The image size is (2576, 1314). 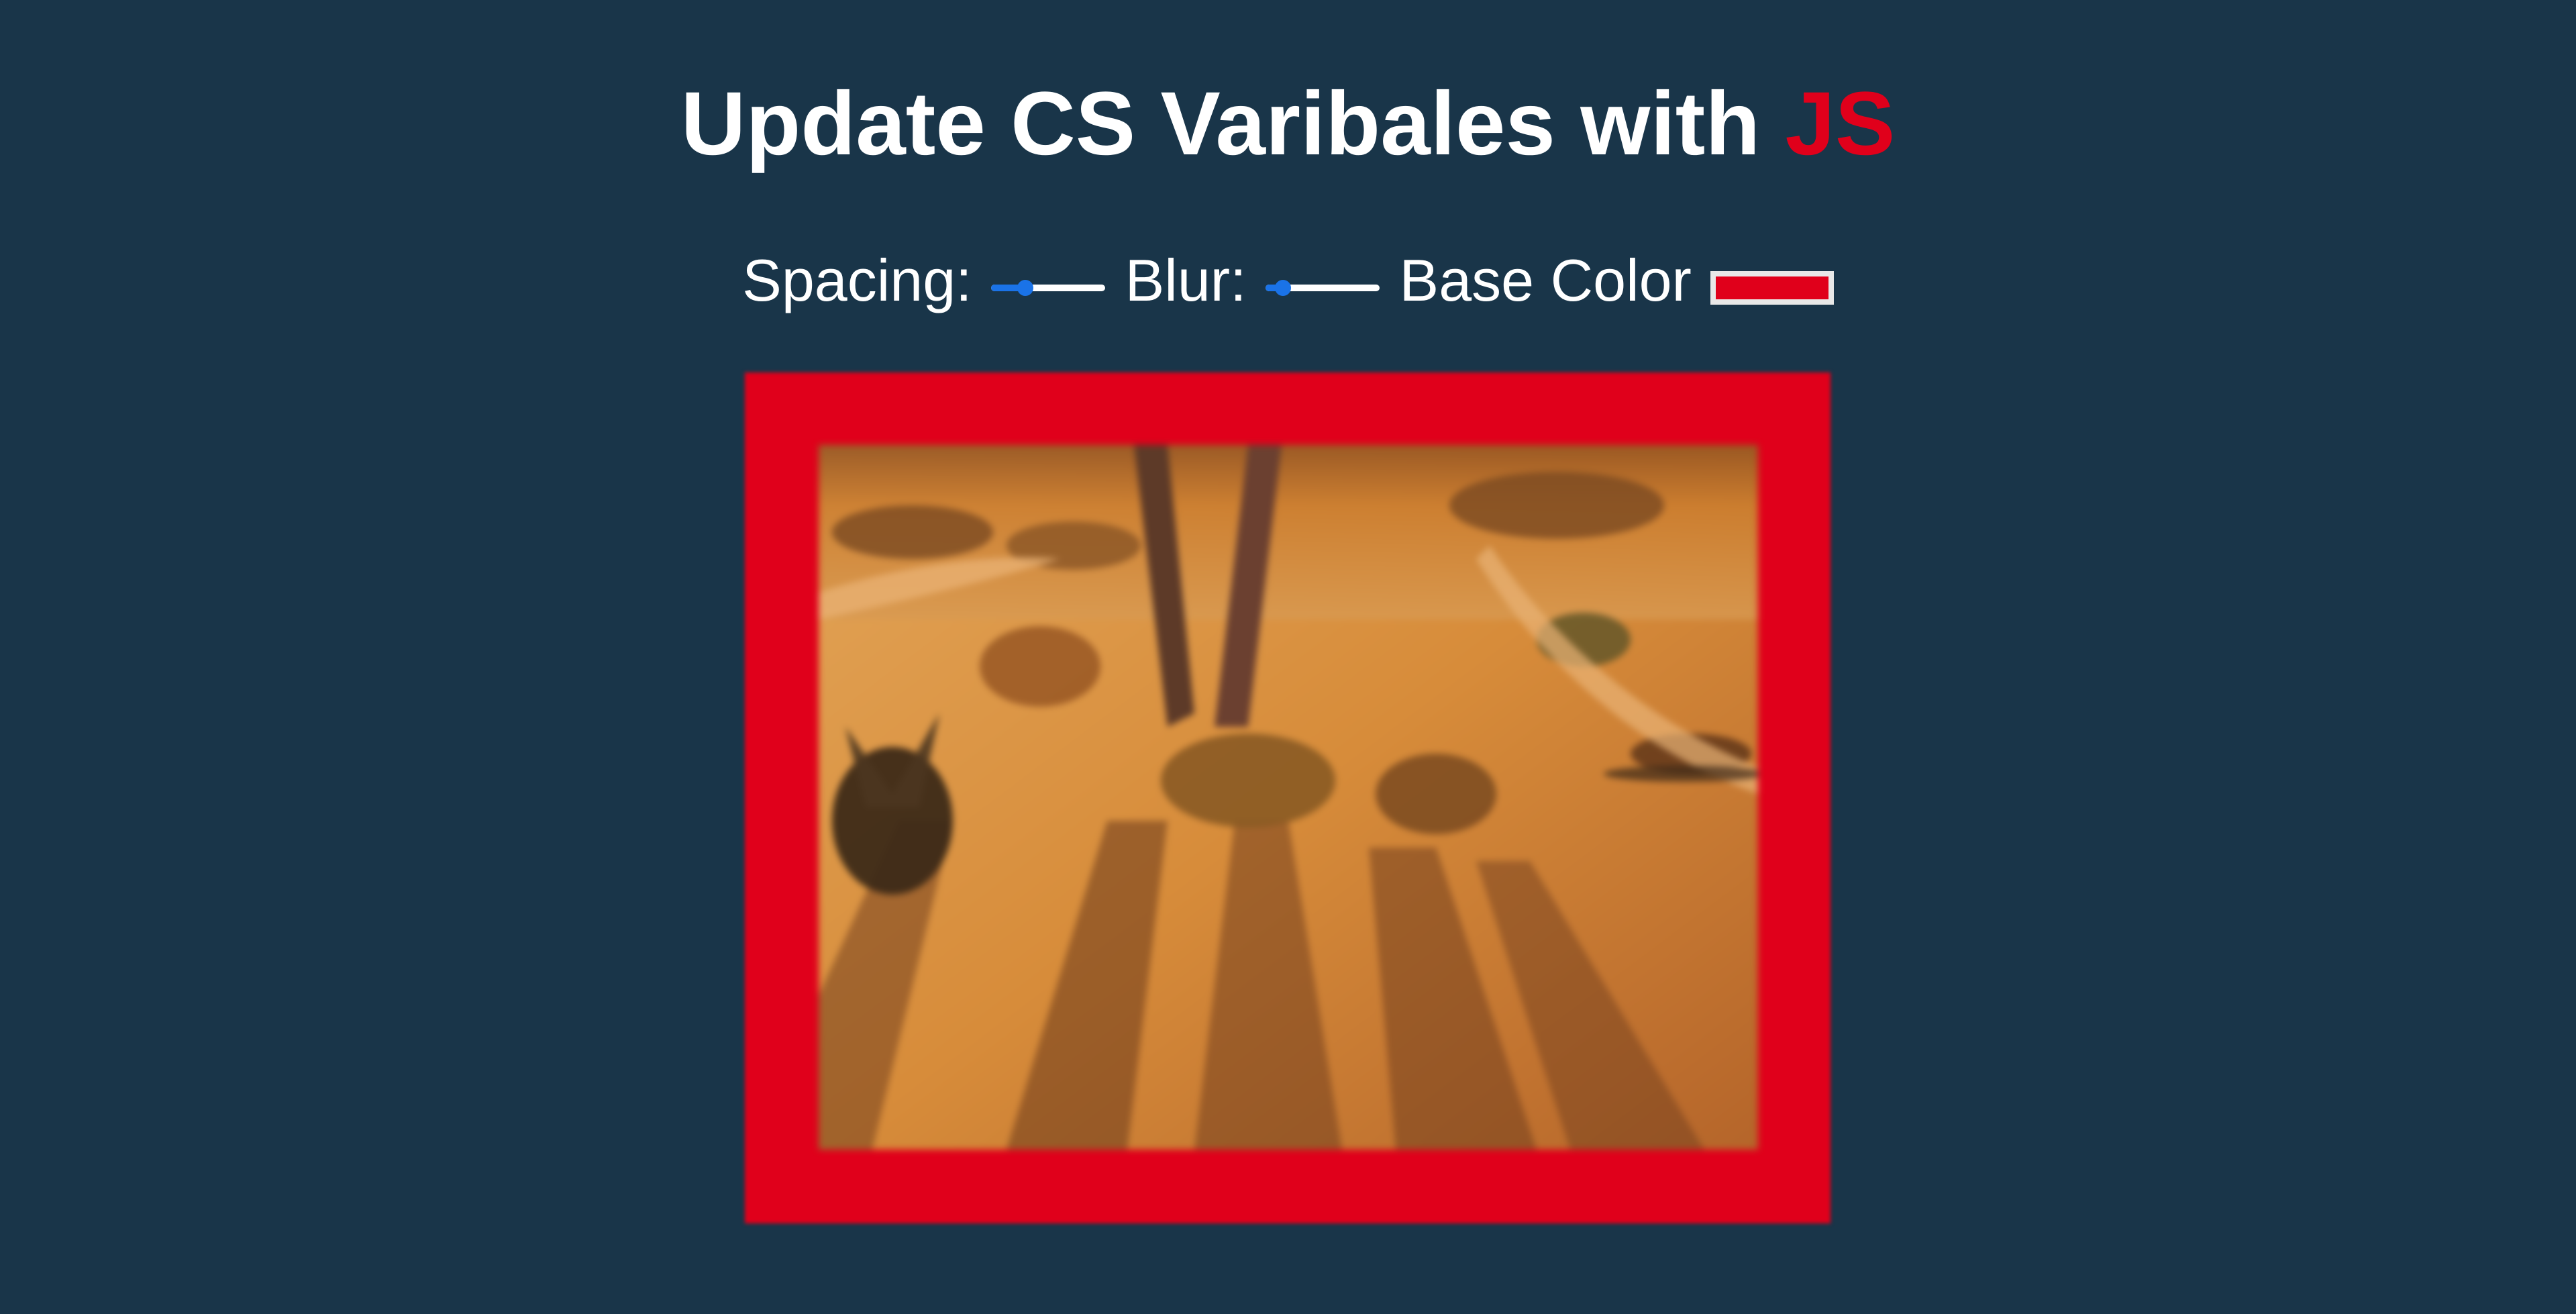 I want to click on page-title: Update CS Varibales with JS, so click(x=1288, y=124).